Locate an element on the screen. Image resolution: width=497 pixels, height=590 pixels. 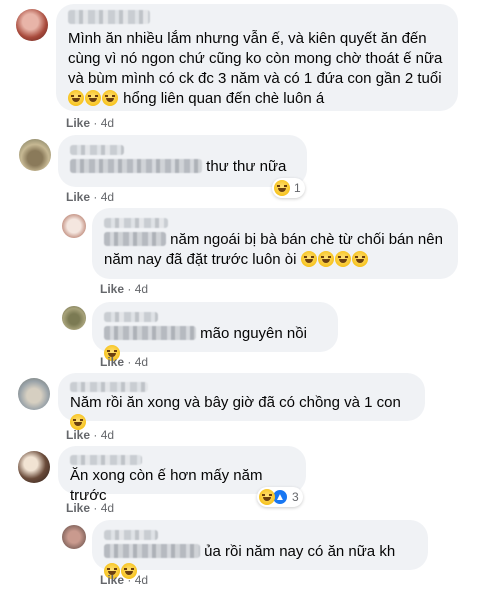
comment-text: Ăn xong còn ế hơn mấy năm trước is located at coordinates (166, 485).